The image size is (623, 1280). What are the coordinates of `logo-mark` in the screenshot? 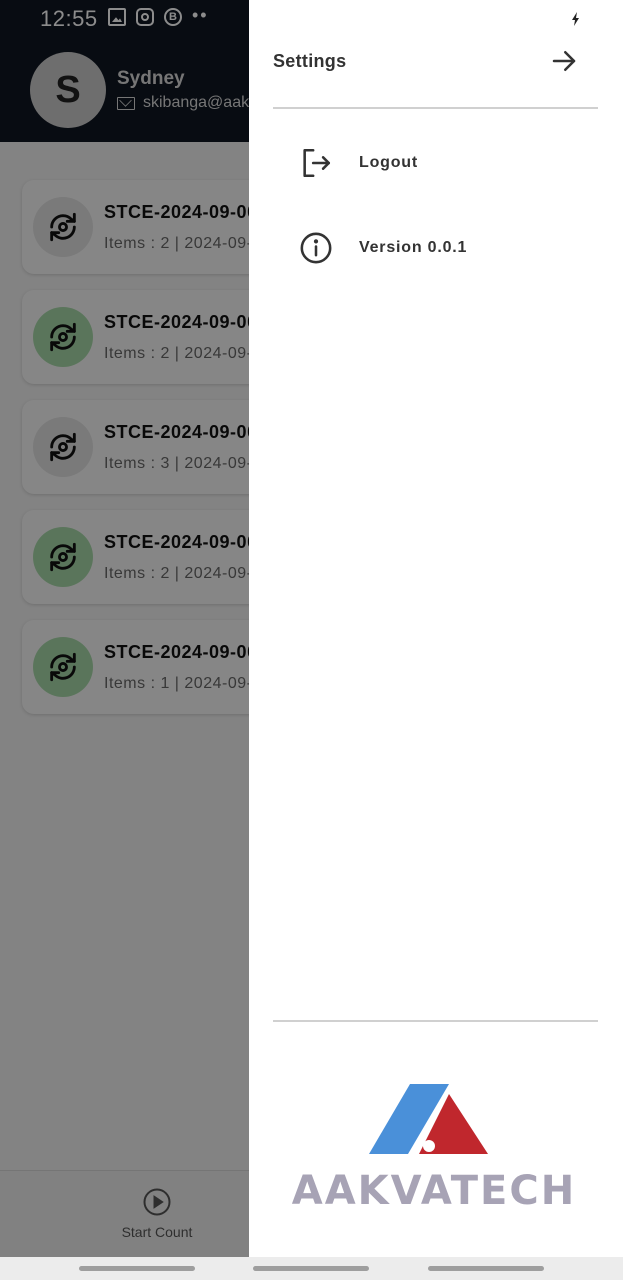 It's located at (428, 1119).